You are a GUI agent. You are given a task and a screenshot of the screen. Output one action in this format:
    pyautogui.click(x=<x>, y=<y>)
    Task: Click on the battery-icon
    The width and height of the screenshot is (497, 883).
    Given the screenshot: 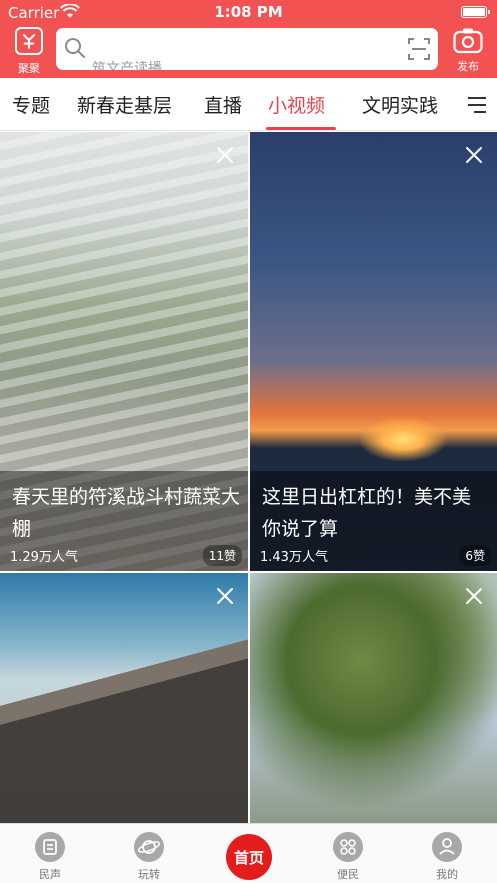 What is the action you would take?
    pyautogui.click(x=475, y=12)
    